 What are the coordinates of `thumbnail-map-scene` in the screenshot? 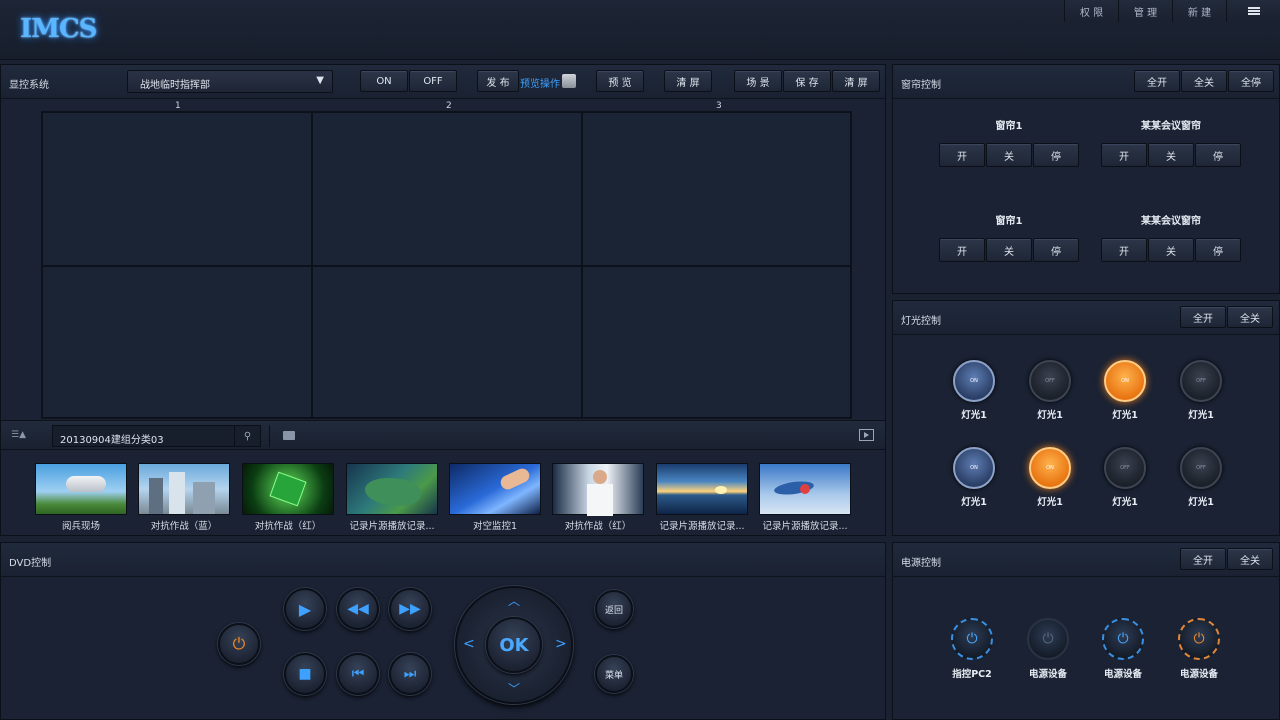 It's located at (392, 489).